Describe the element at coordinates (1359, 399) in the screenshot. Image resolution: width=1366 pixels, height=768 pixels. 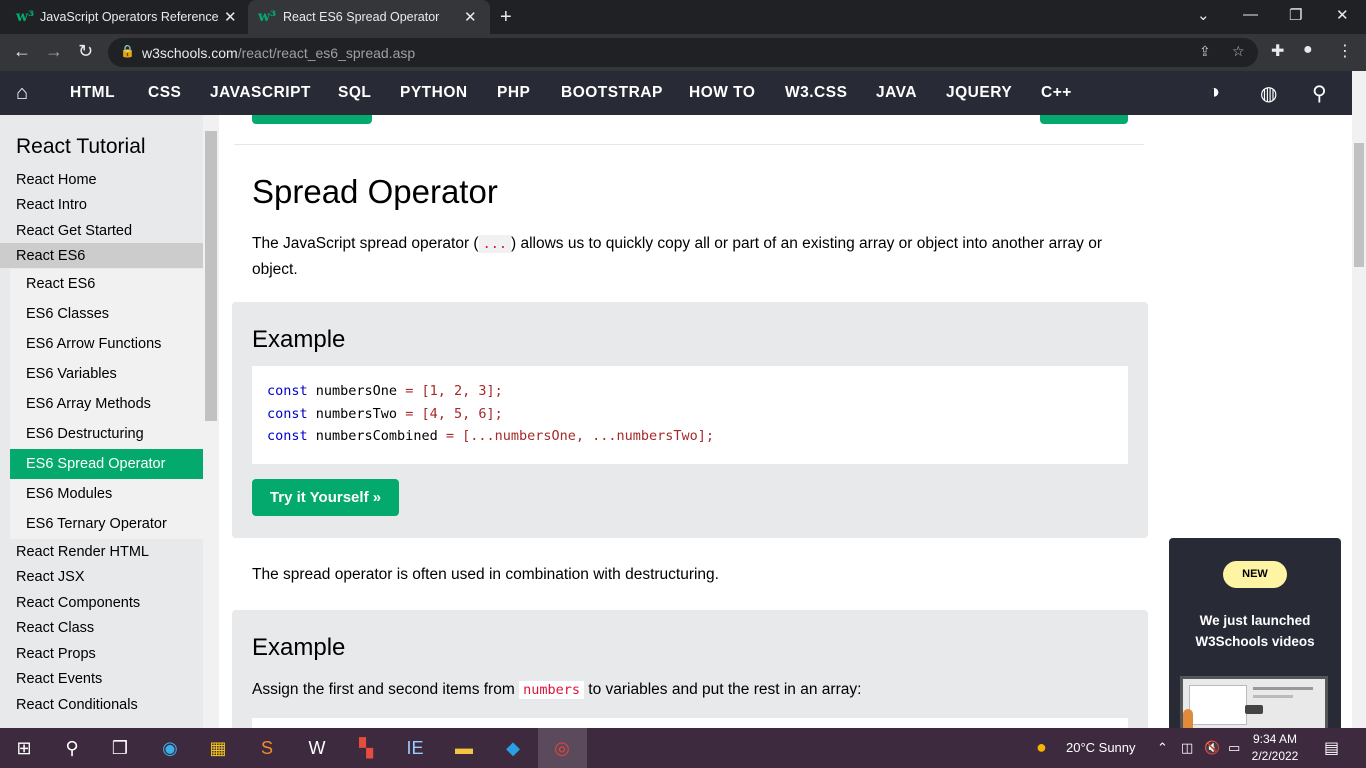
I see `page-scrollbar` at that location.